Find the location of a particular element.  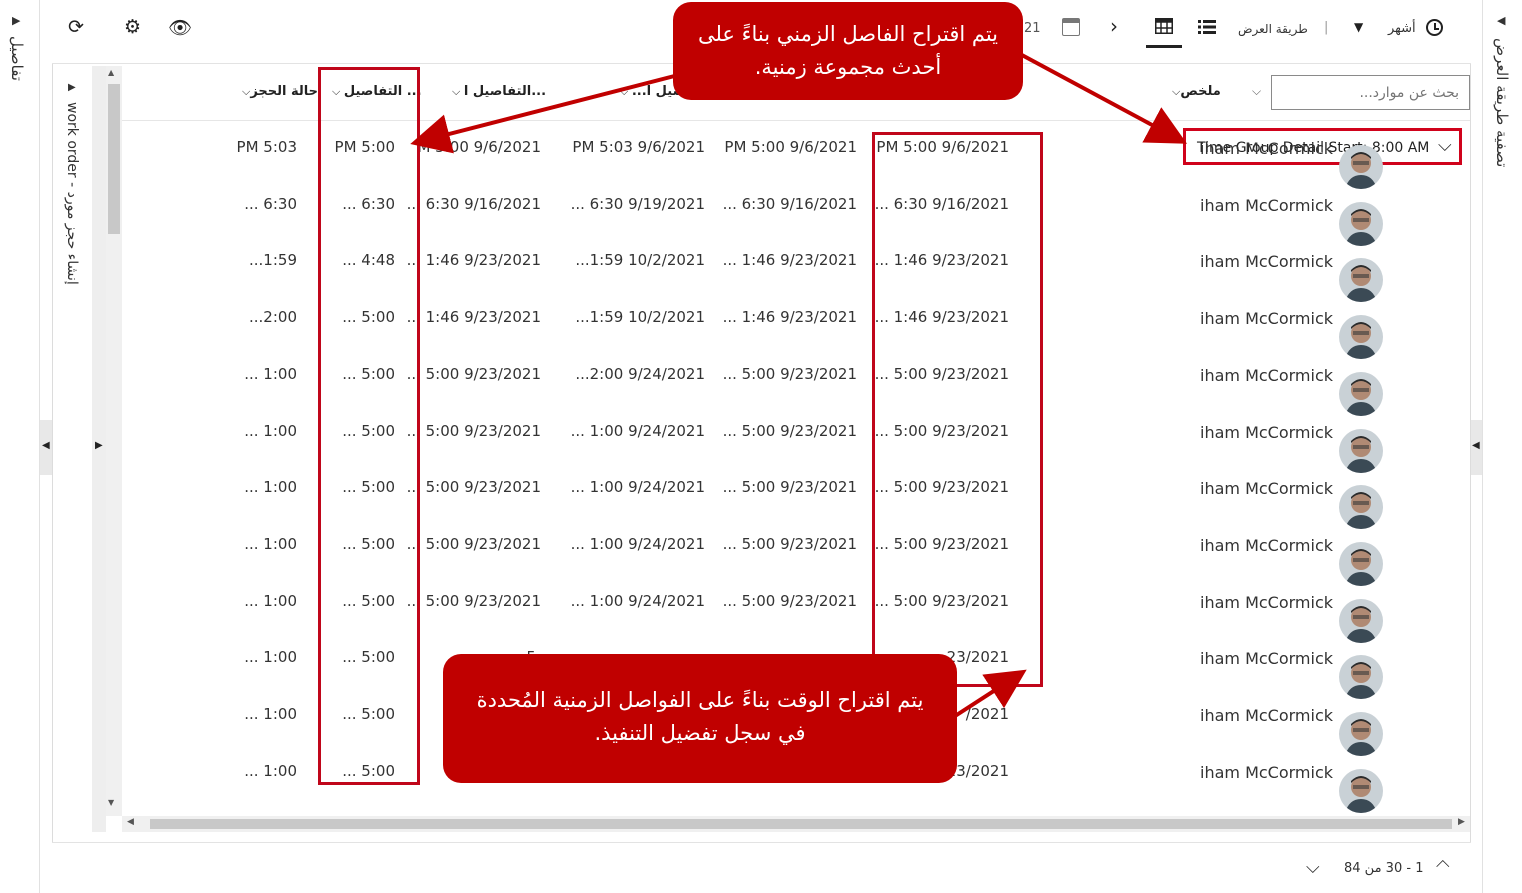

refresh-icon: ⟳ is located at coordinates (76, 27).